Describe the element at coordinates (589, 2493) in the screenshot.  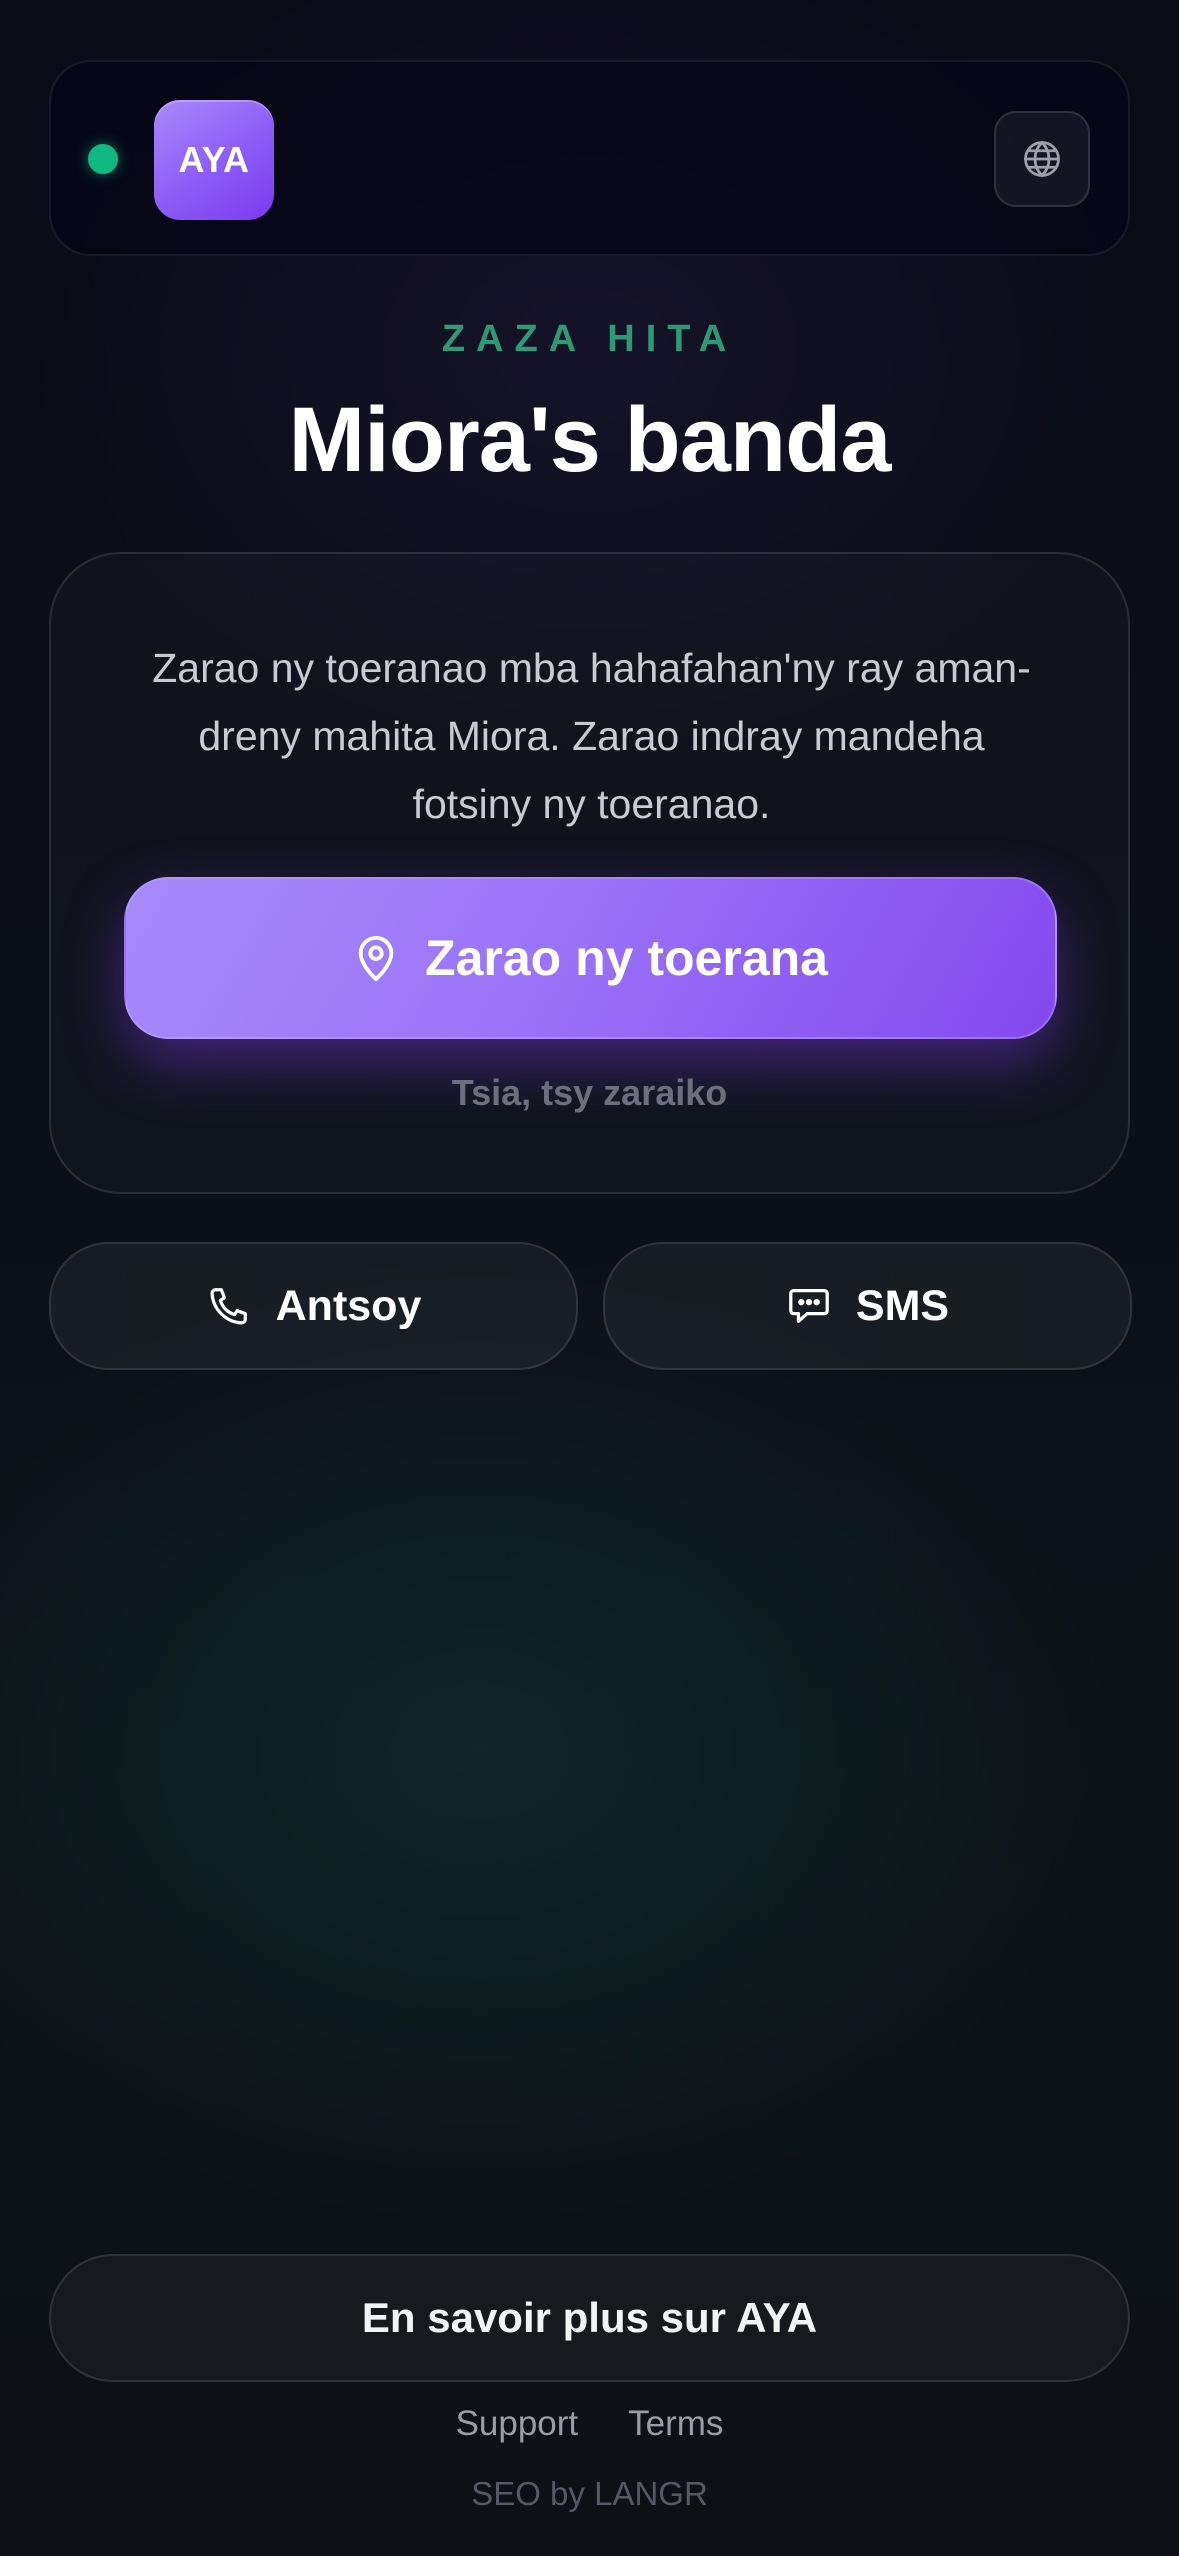
I see `footer-credit: SEO by LANGR` at that location.